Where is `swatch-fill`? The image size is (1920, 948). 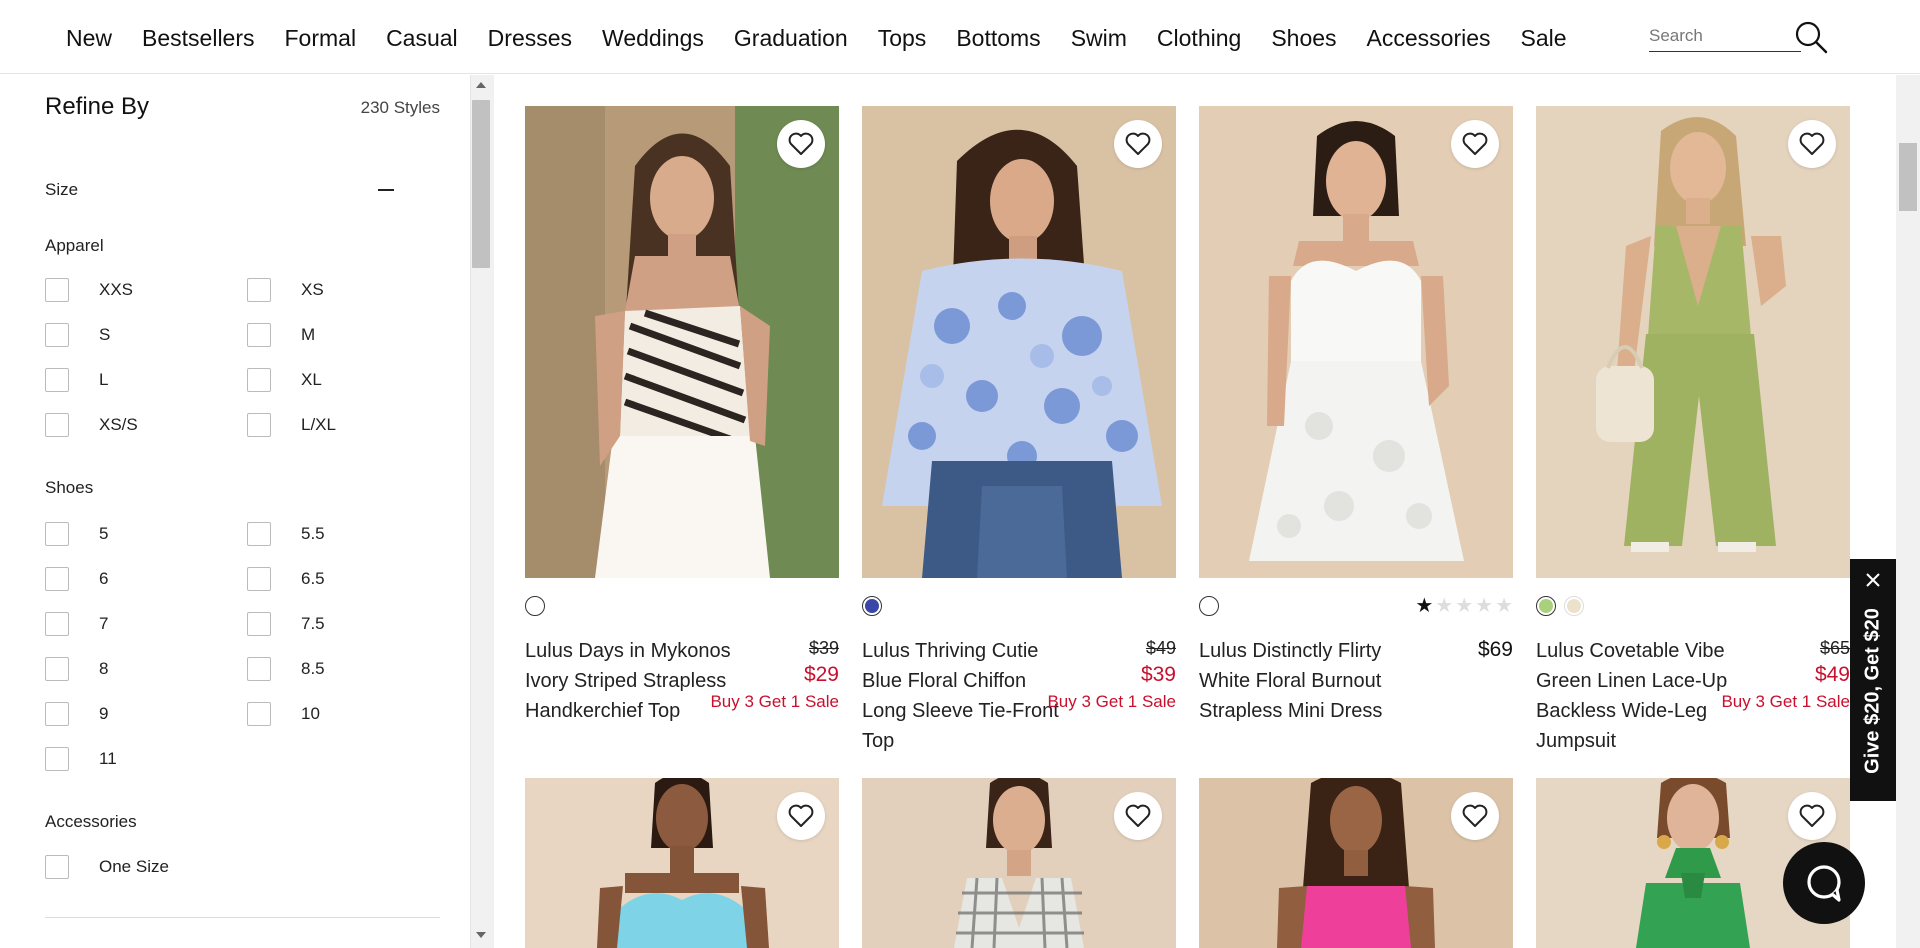 swatch-fill is located at coordinates (535, 606).